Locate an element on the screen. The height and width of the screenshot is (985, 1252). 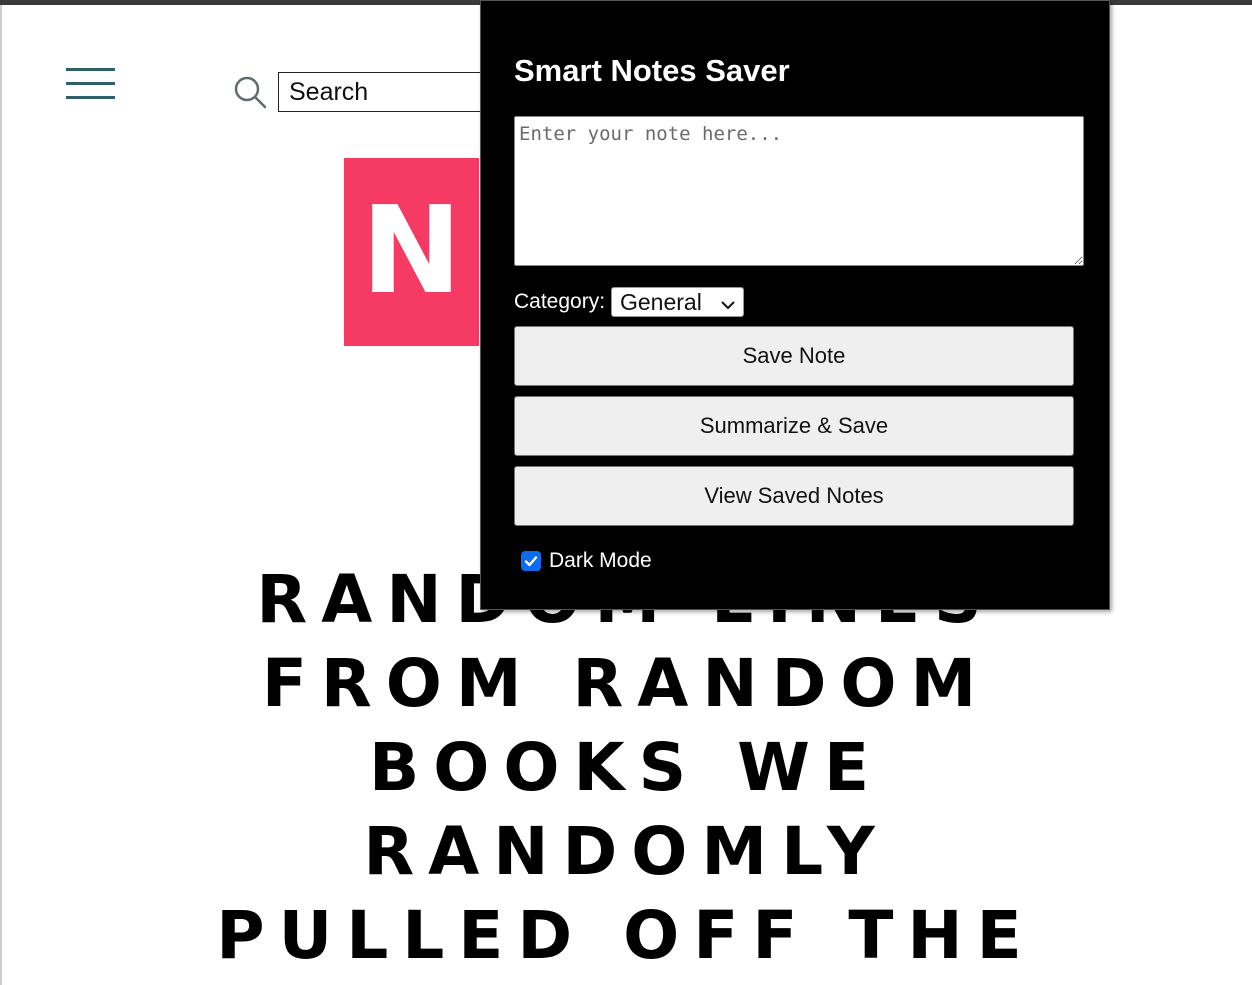
category-selected-value: General is located at coordinates (661, 302).